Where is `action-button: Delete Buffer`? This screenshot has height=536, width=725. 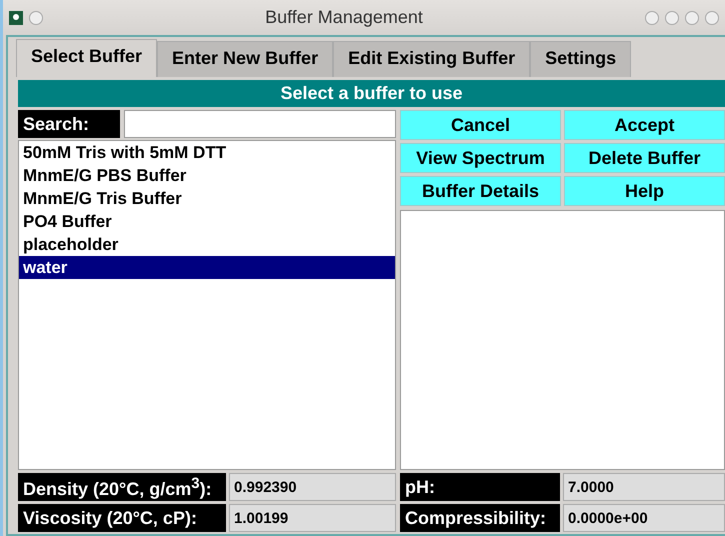 action-button: Delete Buffer is located at coordinates (644, 158).